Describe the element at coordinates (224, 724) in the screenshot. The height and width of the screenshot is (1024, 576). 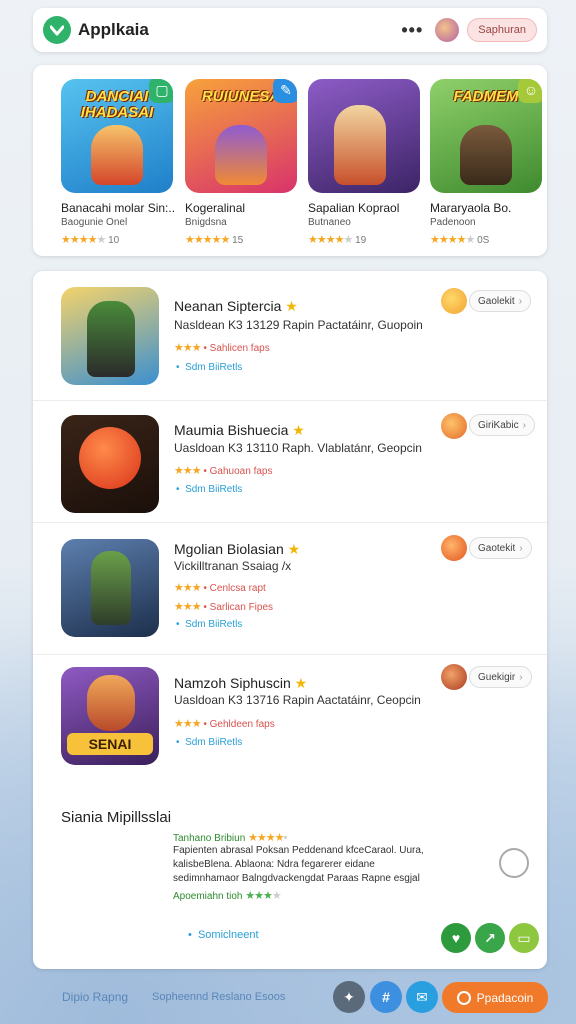
I see `app-rating: ★★★ • Gehldeen faps` at that location.